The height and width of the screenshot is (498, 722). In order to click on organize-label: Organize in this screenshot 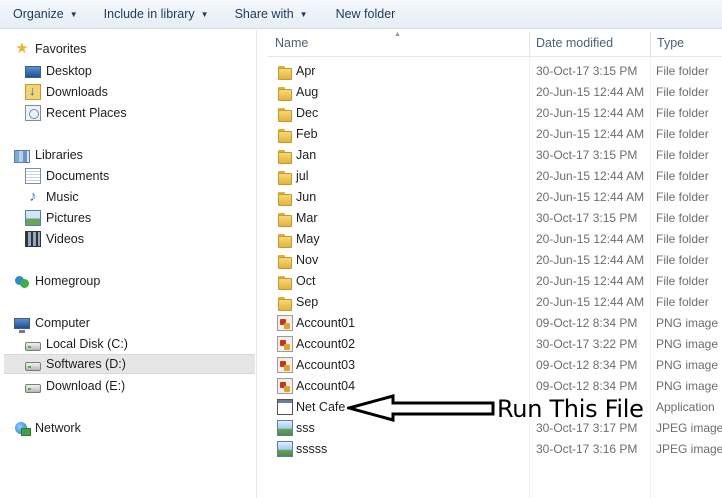, I will do `click(38, 14)`.